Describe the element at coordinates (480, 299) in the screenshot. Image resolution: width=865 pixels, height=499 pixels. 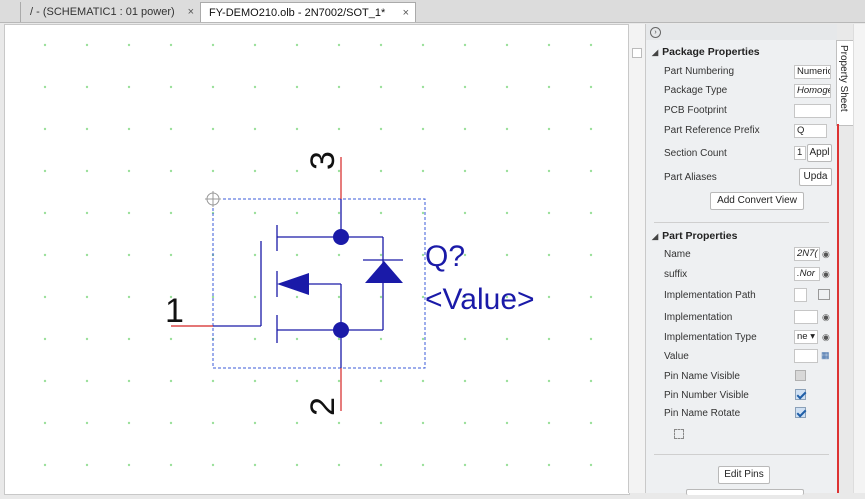
I see `part-value-label: <Value>` at that location.